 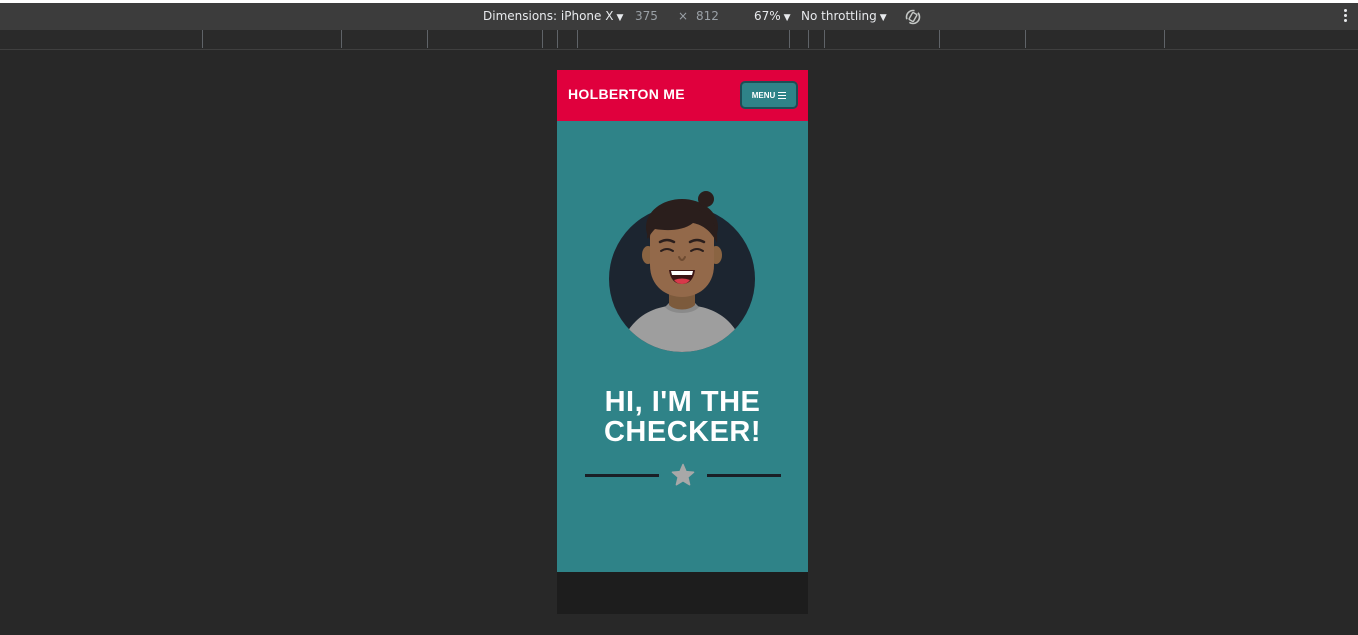 What do you see at coordinates (707, 16) in the screenshot?
I see `height-input: 812` at bounding box center [707, 16].